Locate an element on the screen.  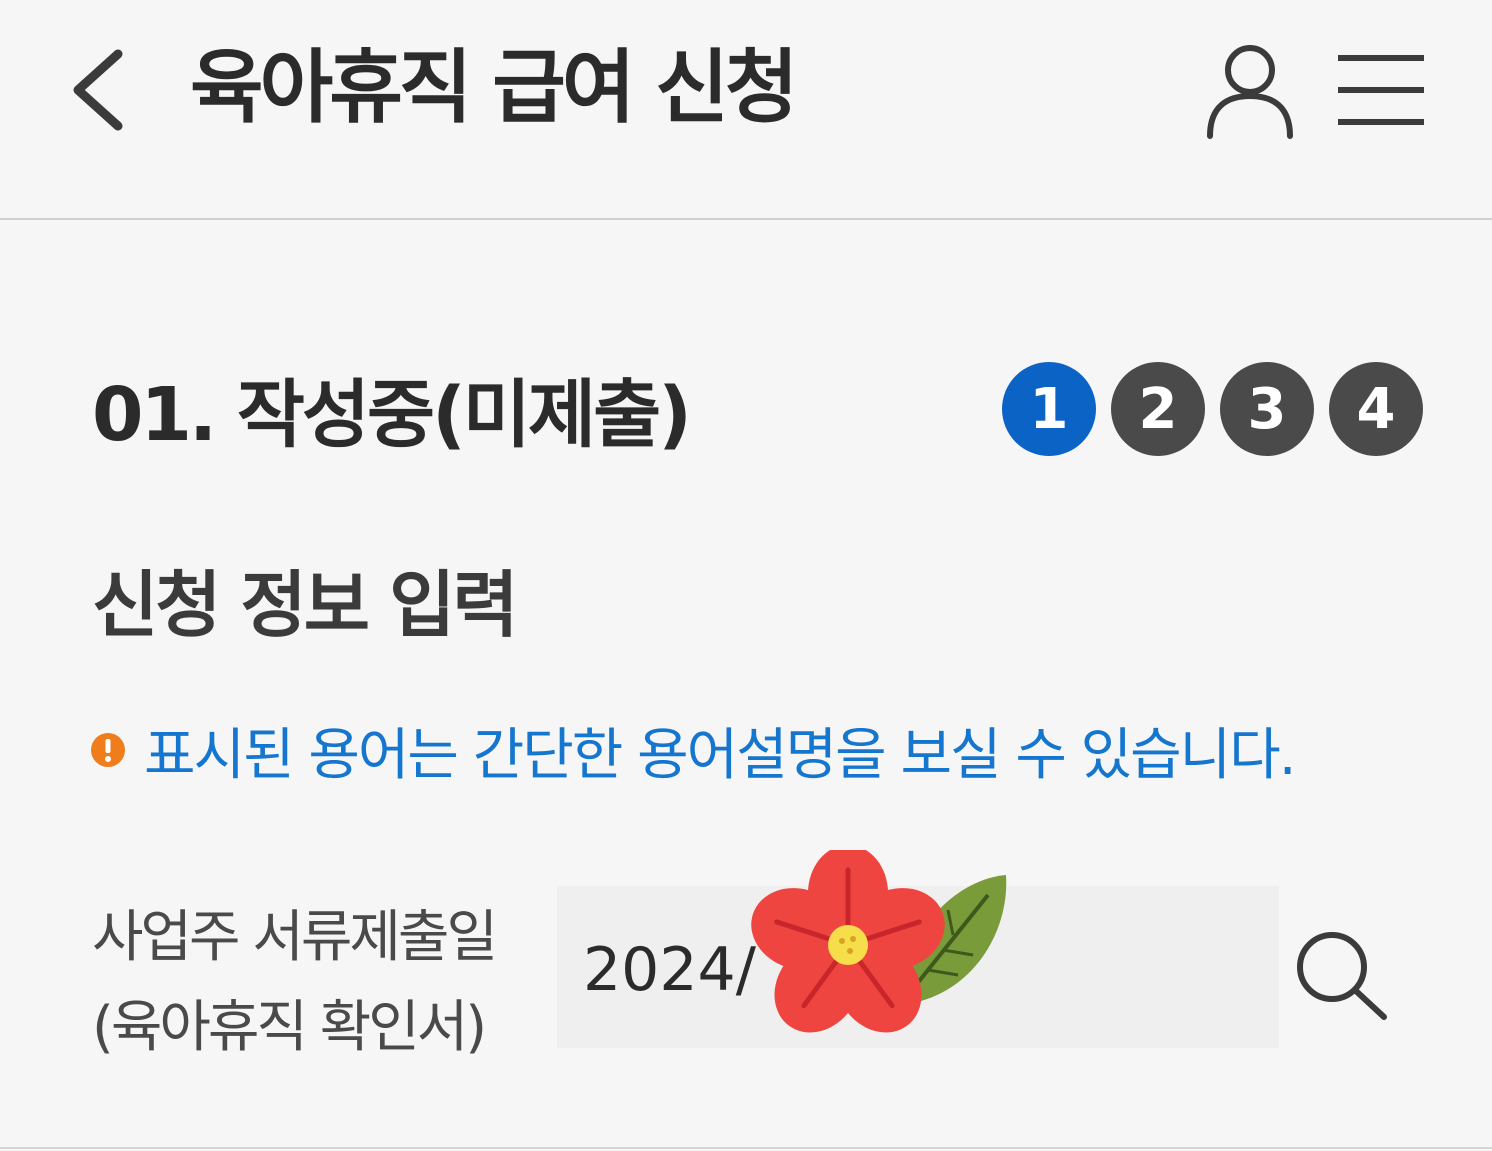
employer-submit-date-value: 2024/ is located at coordinates (669, 970).